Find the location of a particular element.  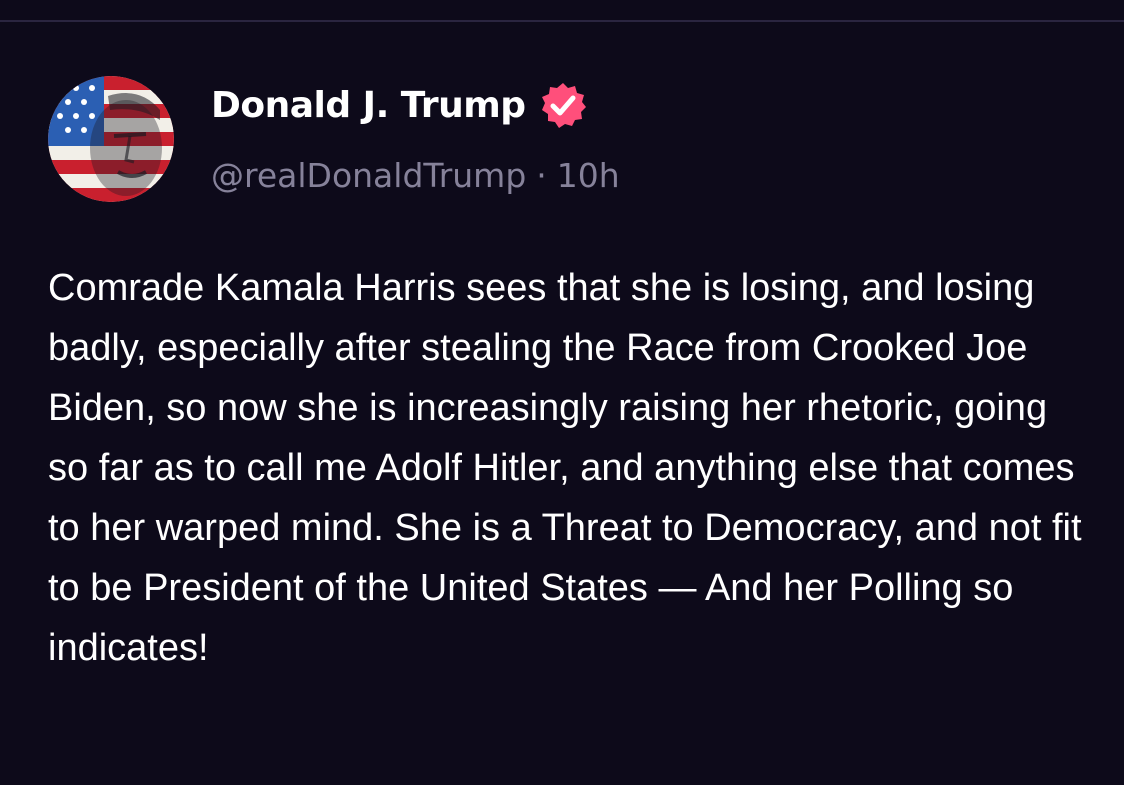

author-row: Donald J. Trump is located at coordinates (399, 105).